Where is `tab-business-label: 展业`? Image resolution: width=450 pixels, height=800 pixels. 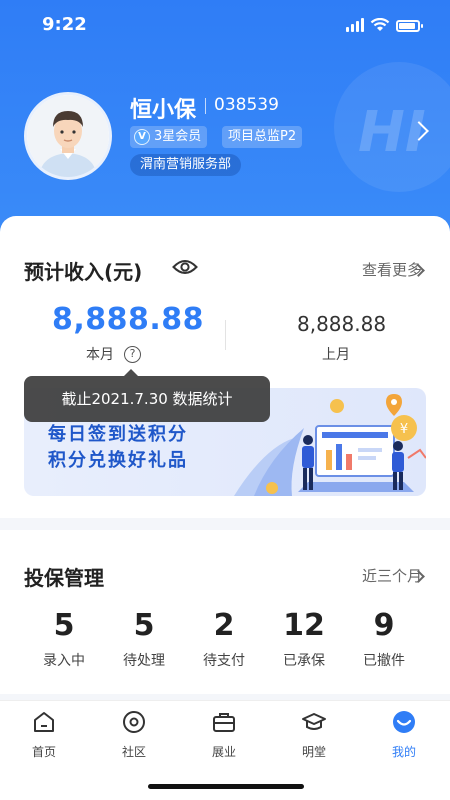
tab-business-label: 展业 is located at coordinates (223, 752).